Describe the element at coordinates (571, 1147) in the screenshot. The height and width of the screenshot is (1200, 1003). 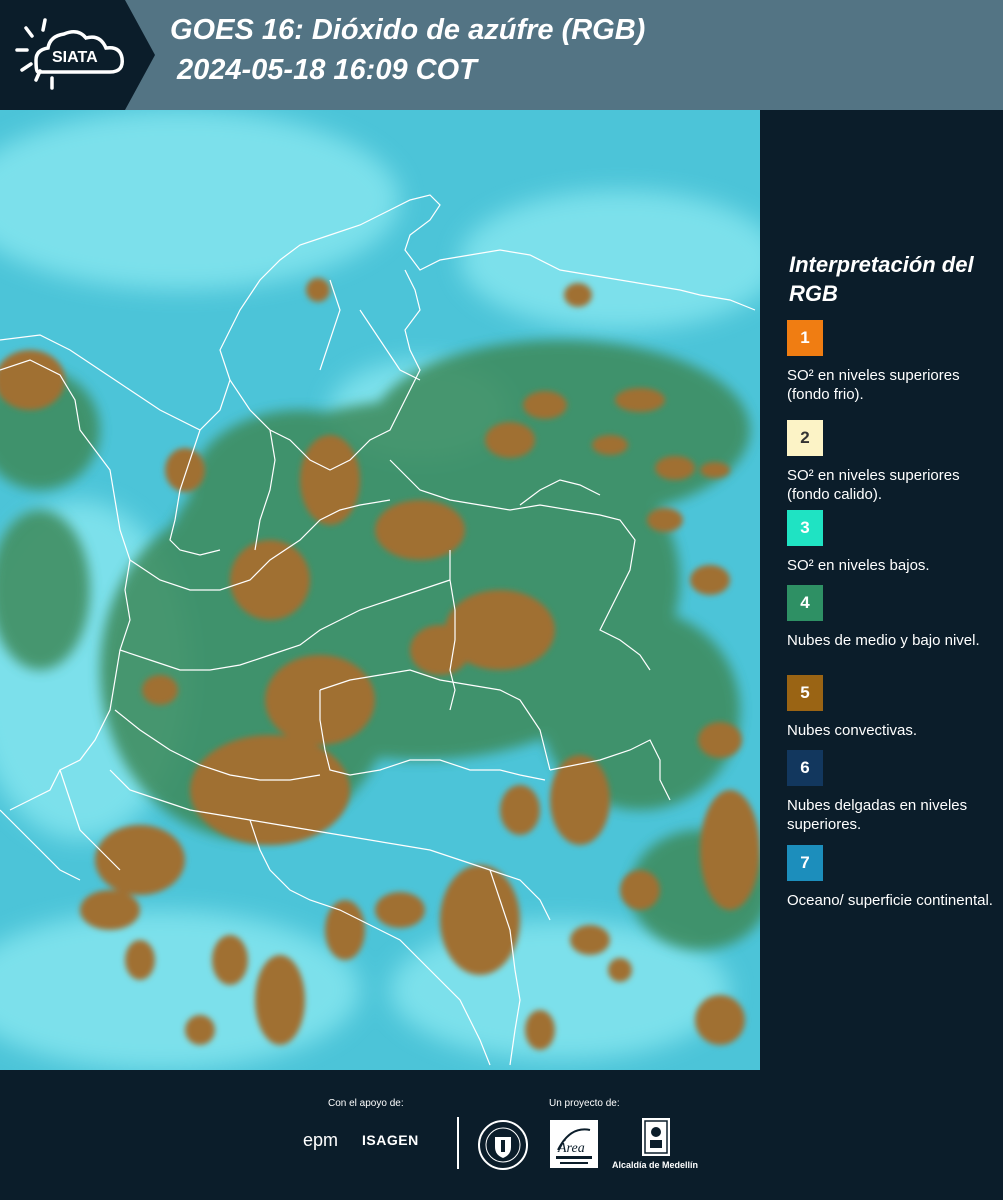
I see `svg-text: Área` at that location.